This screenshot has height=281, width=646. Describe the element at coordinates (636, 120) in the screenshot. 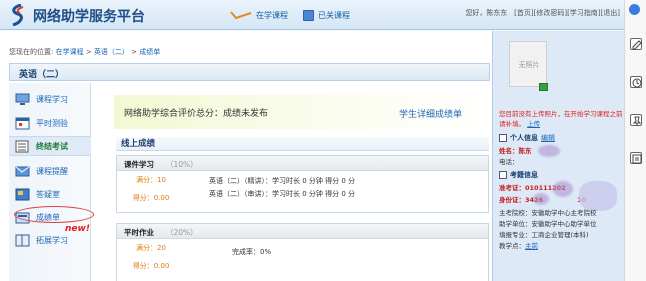

I see `pin-tool-icon` at that location.